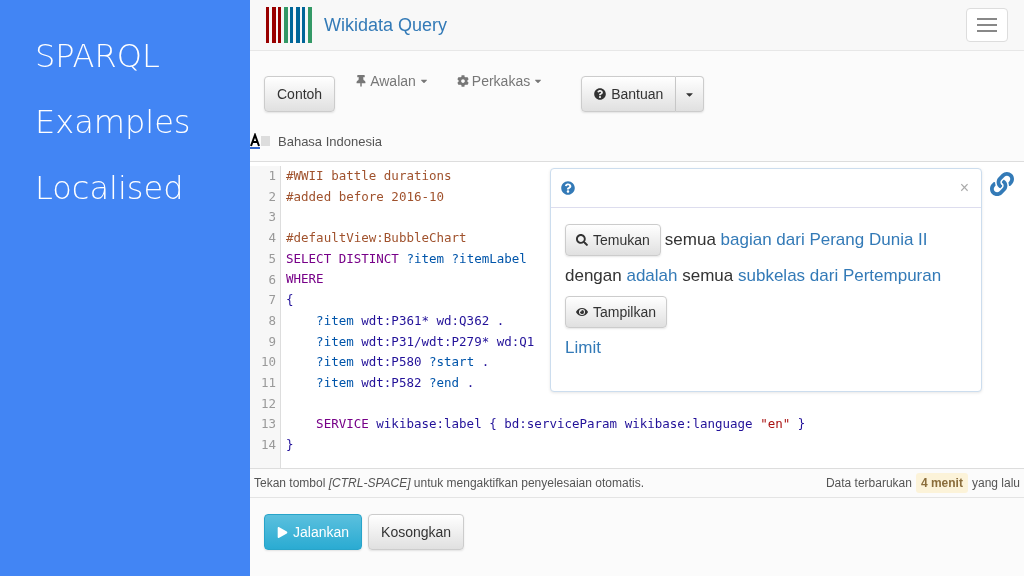 The image size is (1024, 576). I want to click on time-badge: 4 menit, so click(941, 483).